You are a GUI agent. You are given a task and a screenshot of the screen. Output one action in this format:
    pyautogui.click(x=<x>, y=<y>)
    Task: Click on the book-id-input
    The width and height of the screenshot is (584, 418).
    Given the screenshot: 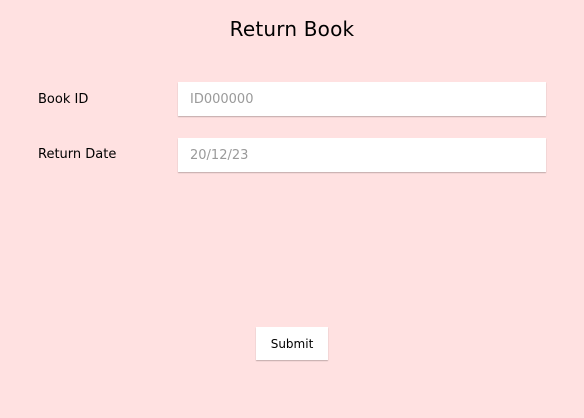 What is the action you would take?
    pyautogui.click(x=362, y=99)
    